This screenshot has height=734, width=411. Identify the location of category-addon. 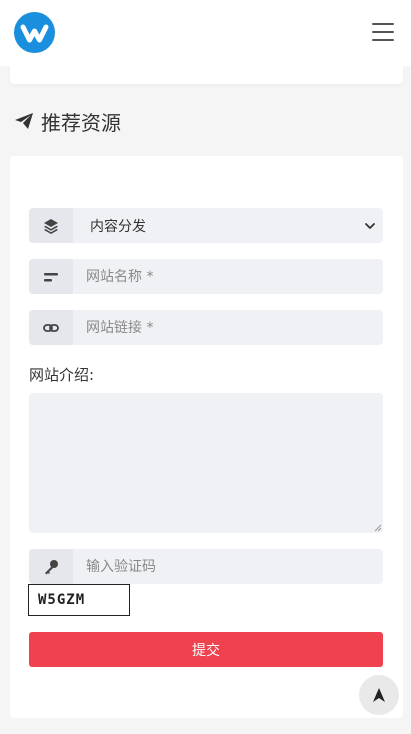
(51, 225).